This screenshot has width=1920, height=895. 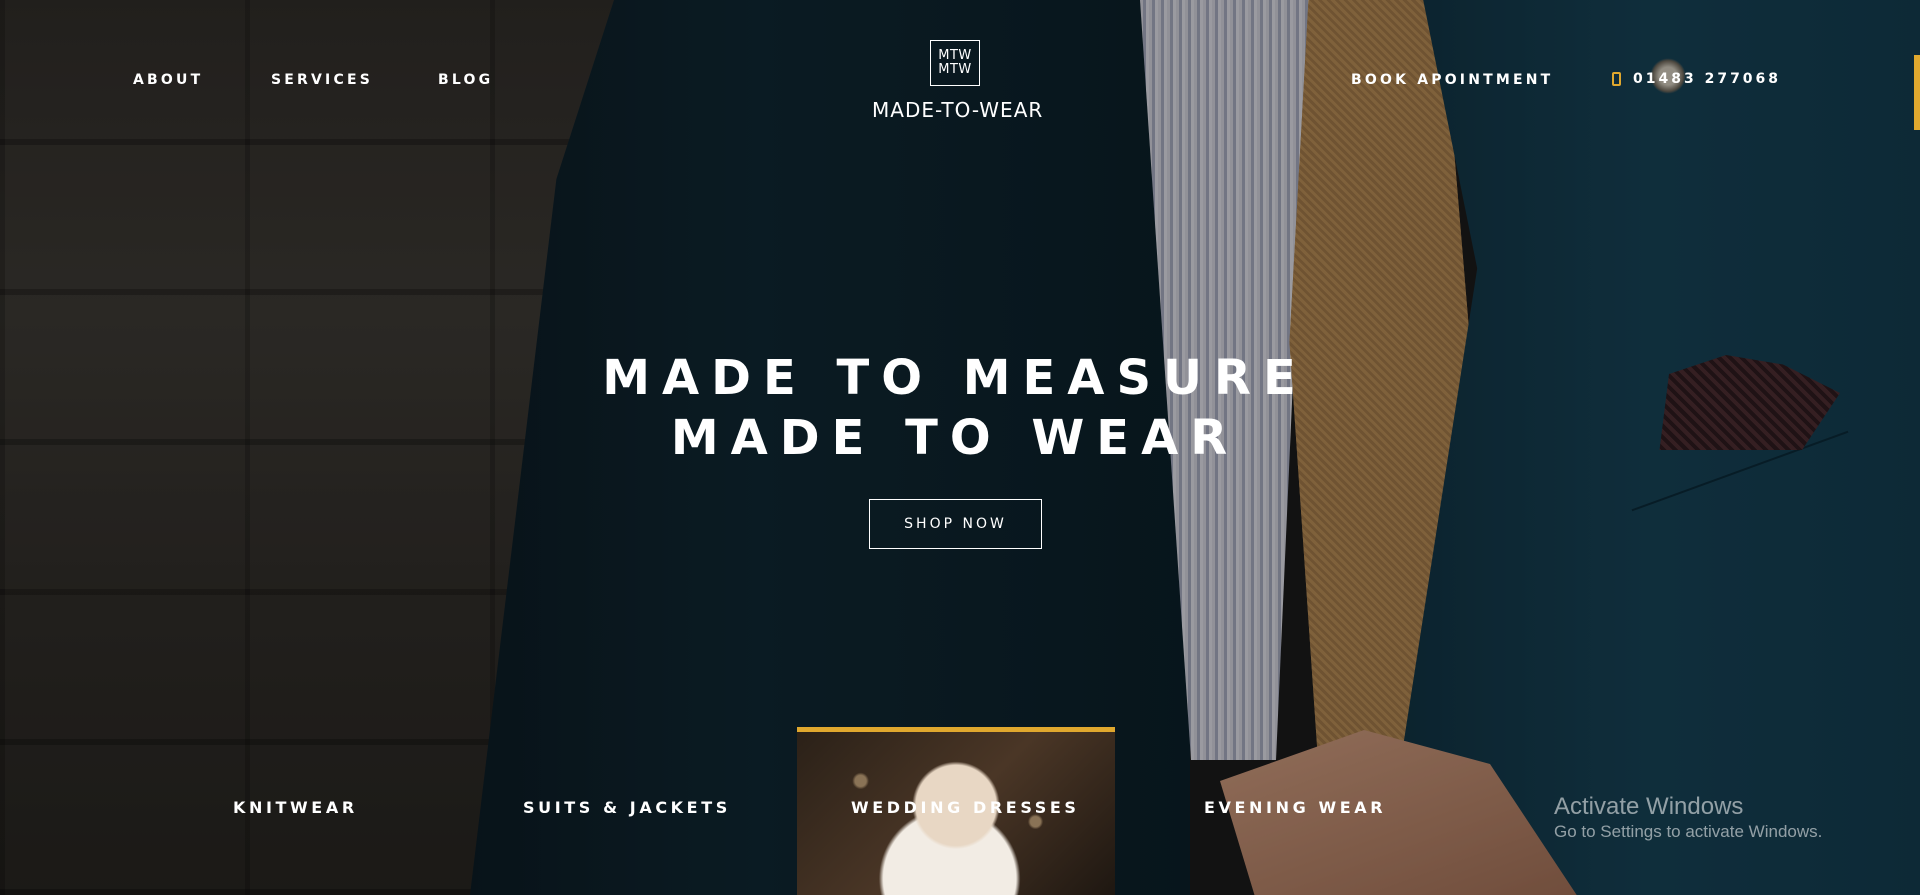 What do you see at coordinates (1649, 806) in the screenshot?
I see `watermark-title: Activate Windows` at bounding box center [1649, 806].